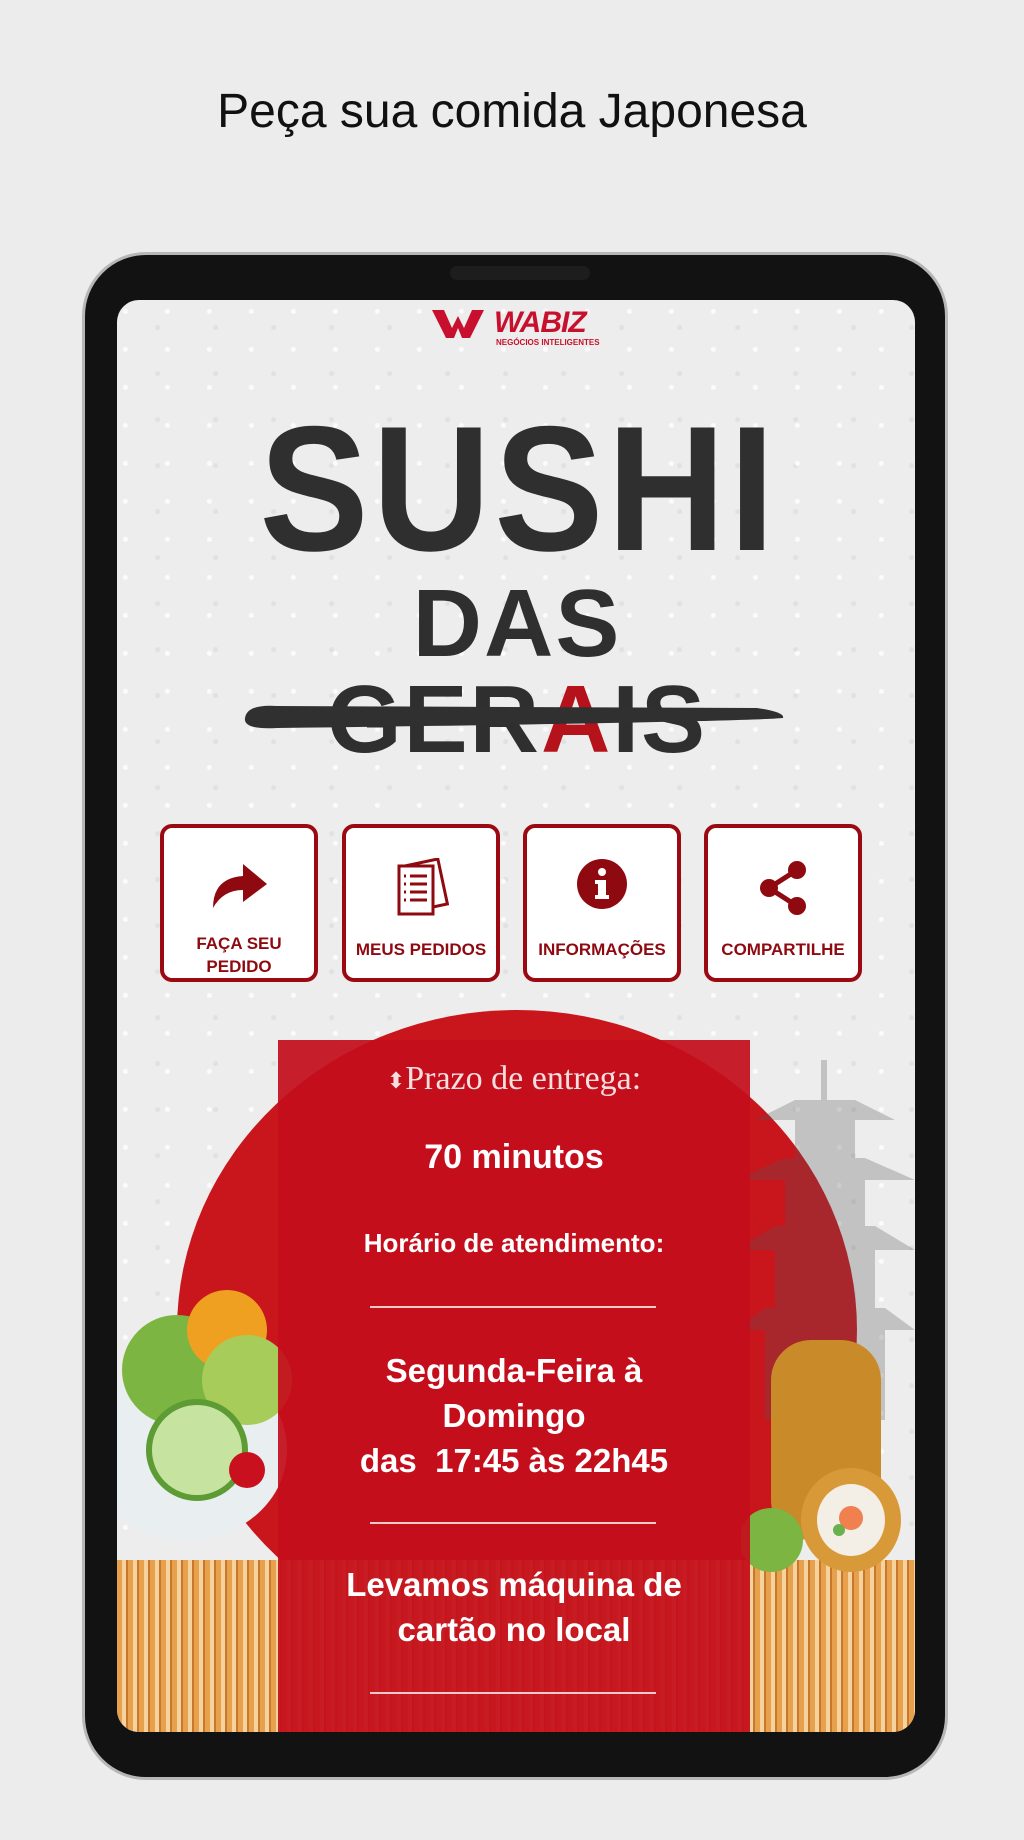 The image size is (1024, 1840). I want to click on page-headline: Peça sua comida Japonesa, so click(512, 111).